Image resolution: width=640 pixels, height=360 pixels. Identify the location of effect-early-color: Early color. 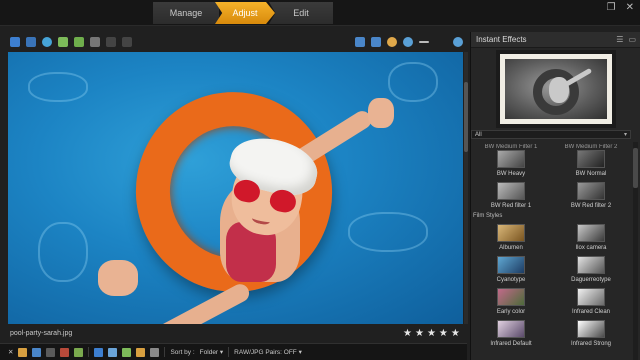
(511, 301).